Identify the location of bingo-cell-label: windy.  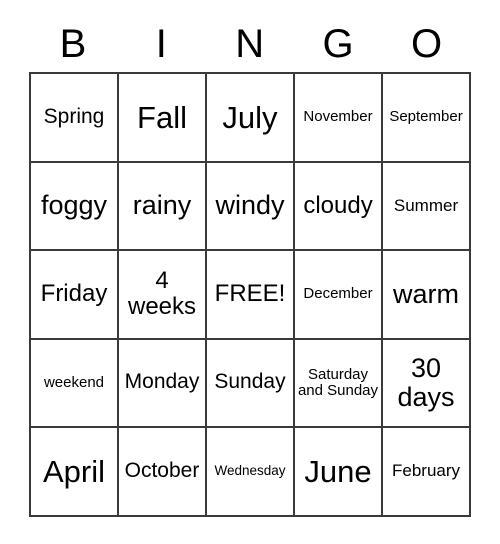
(250, 205).